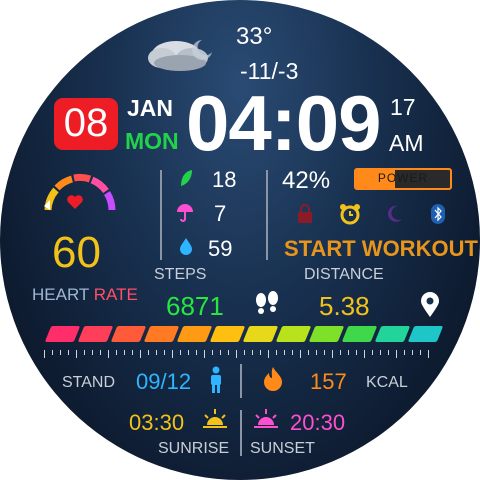 The height and width of the screenshot is (480, 480). What do you see at coordinates (161, 215) in the screenshot?
I see `divider-left` at bounding box center [161, 215].